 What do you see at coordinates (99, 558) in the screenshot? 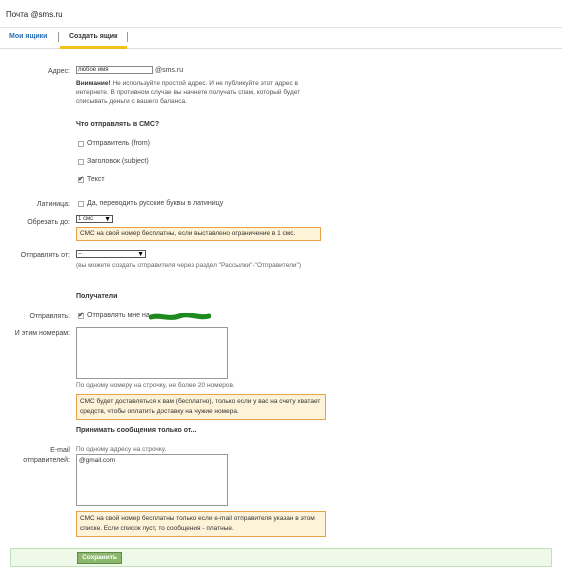
I see `save-button: Сохранить` at bounding box center [99, 558].